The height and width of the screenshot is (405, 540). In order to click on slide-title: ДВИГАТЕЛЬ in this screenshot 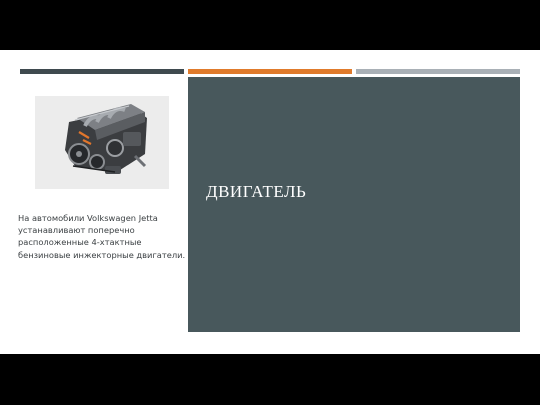, I will do `click(256, 191)`.